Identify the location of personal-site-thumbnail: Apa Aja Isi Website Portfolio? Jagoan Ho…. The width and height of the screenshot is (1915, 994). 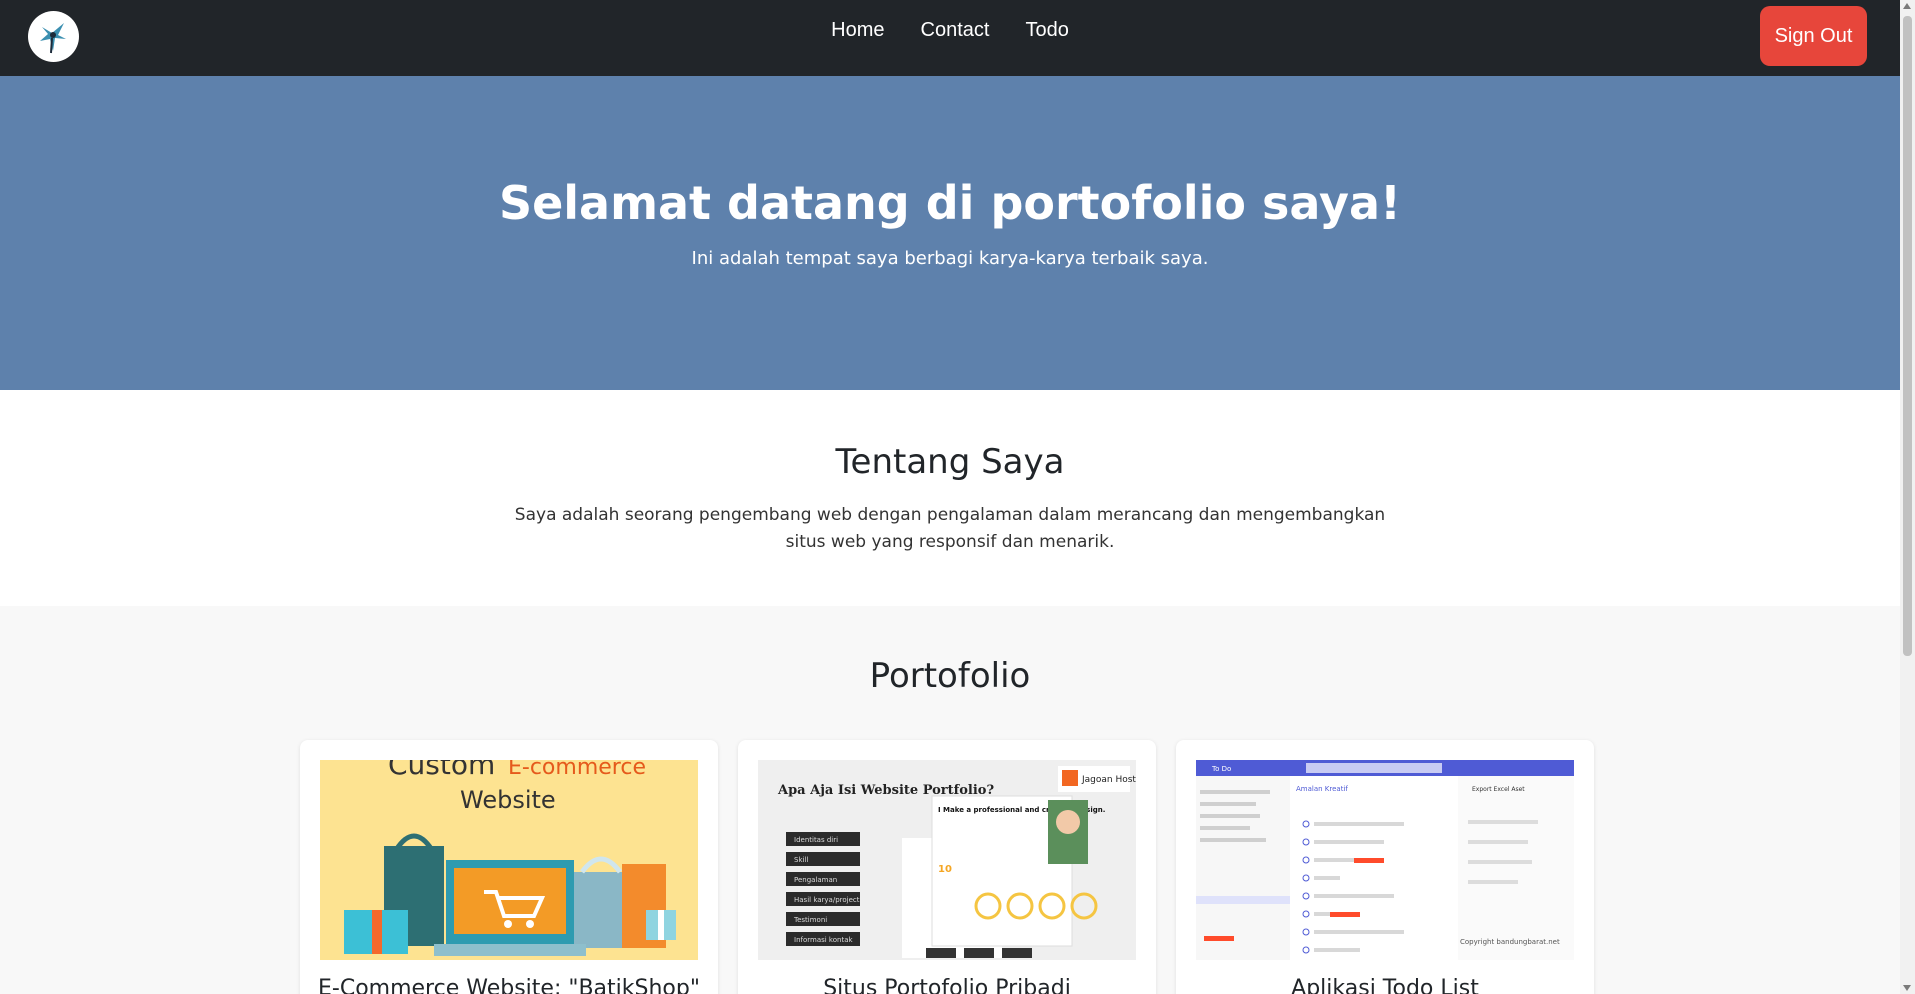
(947, 860).